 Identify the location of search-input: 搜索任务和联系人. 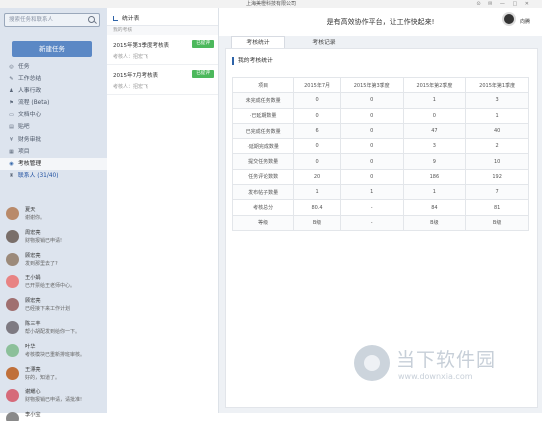
(52, 20).